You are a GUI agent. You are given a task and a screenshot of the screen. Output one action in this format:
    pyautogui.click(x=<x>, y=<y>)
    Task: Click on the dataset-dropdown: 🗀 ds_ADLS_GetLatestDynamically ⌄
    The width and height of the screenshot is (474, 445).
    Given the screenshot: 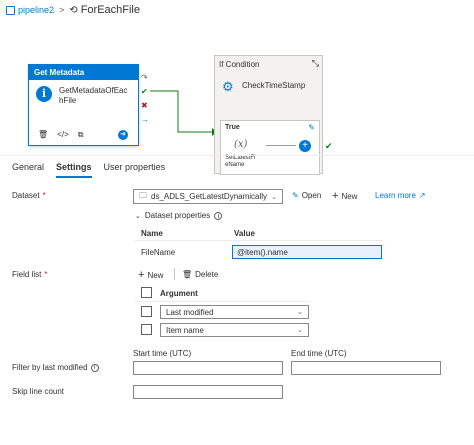 What is the action you would take?
    pyautogui.click(x=208, y=196)
    